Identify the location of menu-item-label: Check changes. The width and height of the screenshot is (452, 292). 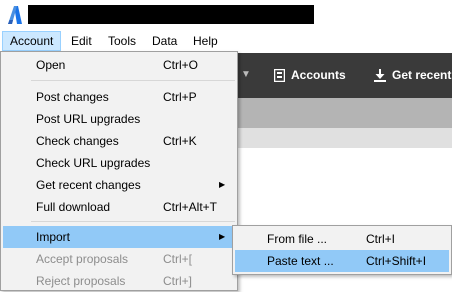
(77, 141).